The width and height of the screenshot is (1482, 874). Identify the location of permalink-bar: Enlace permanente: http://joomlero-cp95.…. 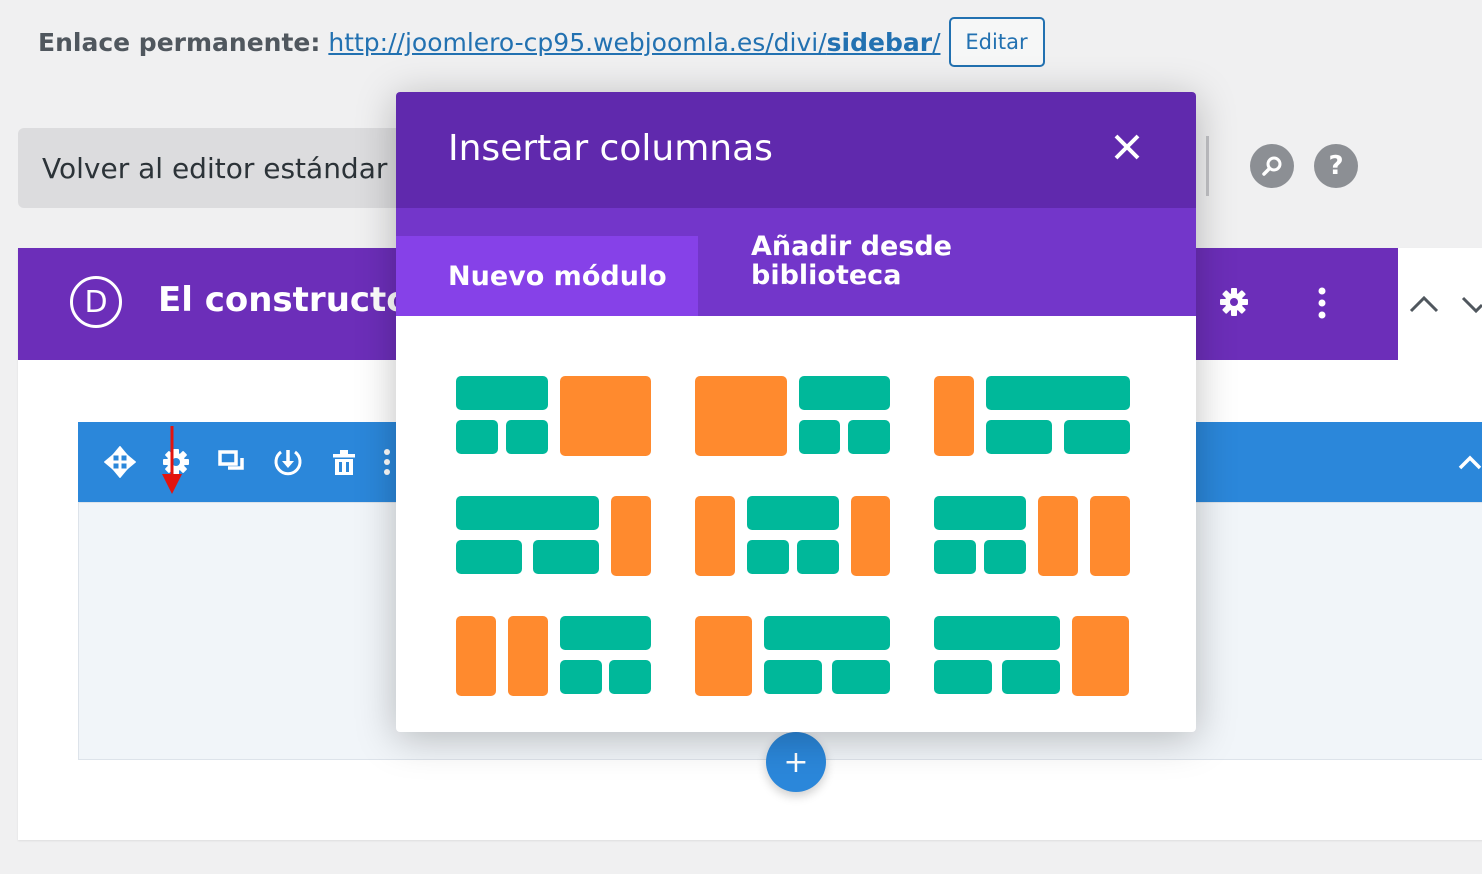
(541, 42).